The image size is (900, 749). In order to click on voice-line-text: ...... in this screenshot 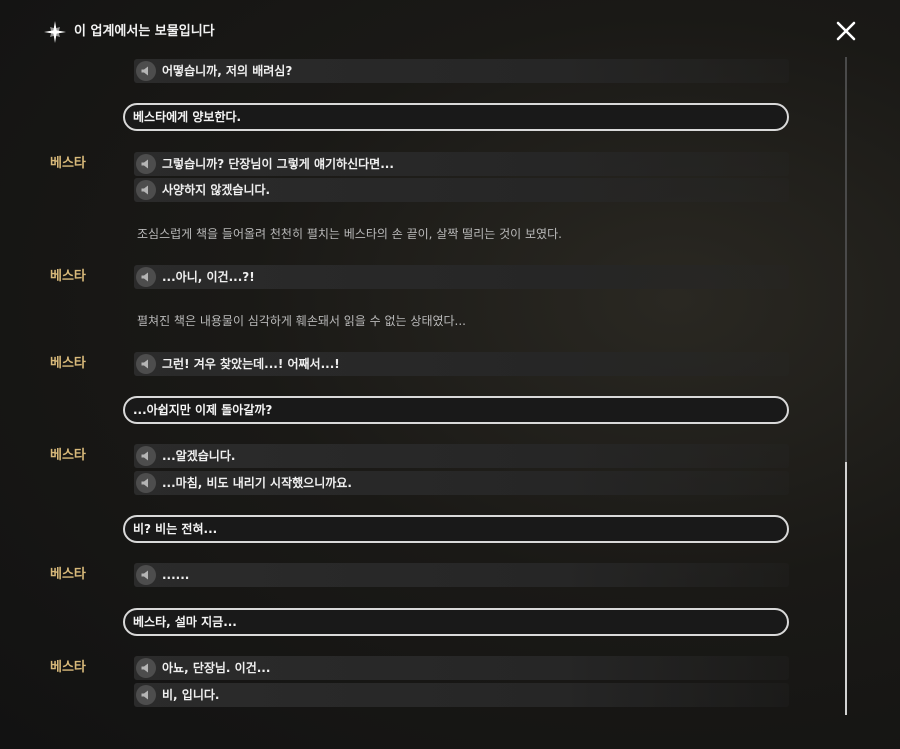, I will do `click(176, 575)`.